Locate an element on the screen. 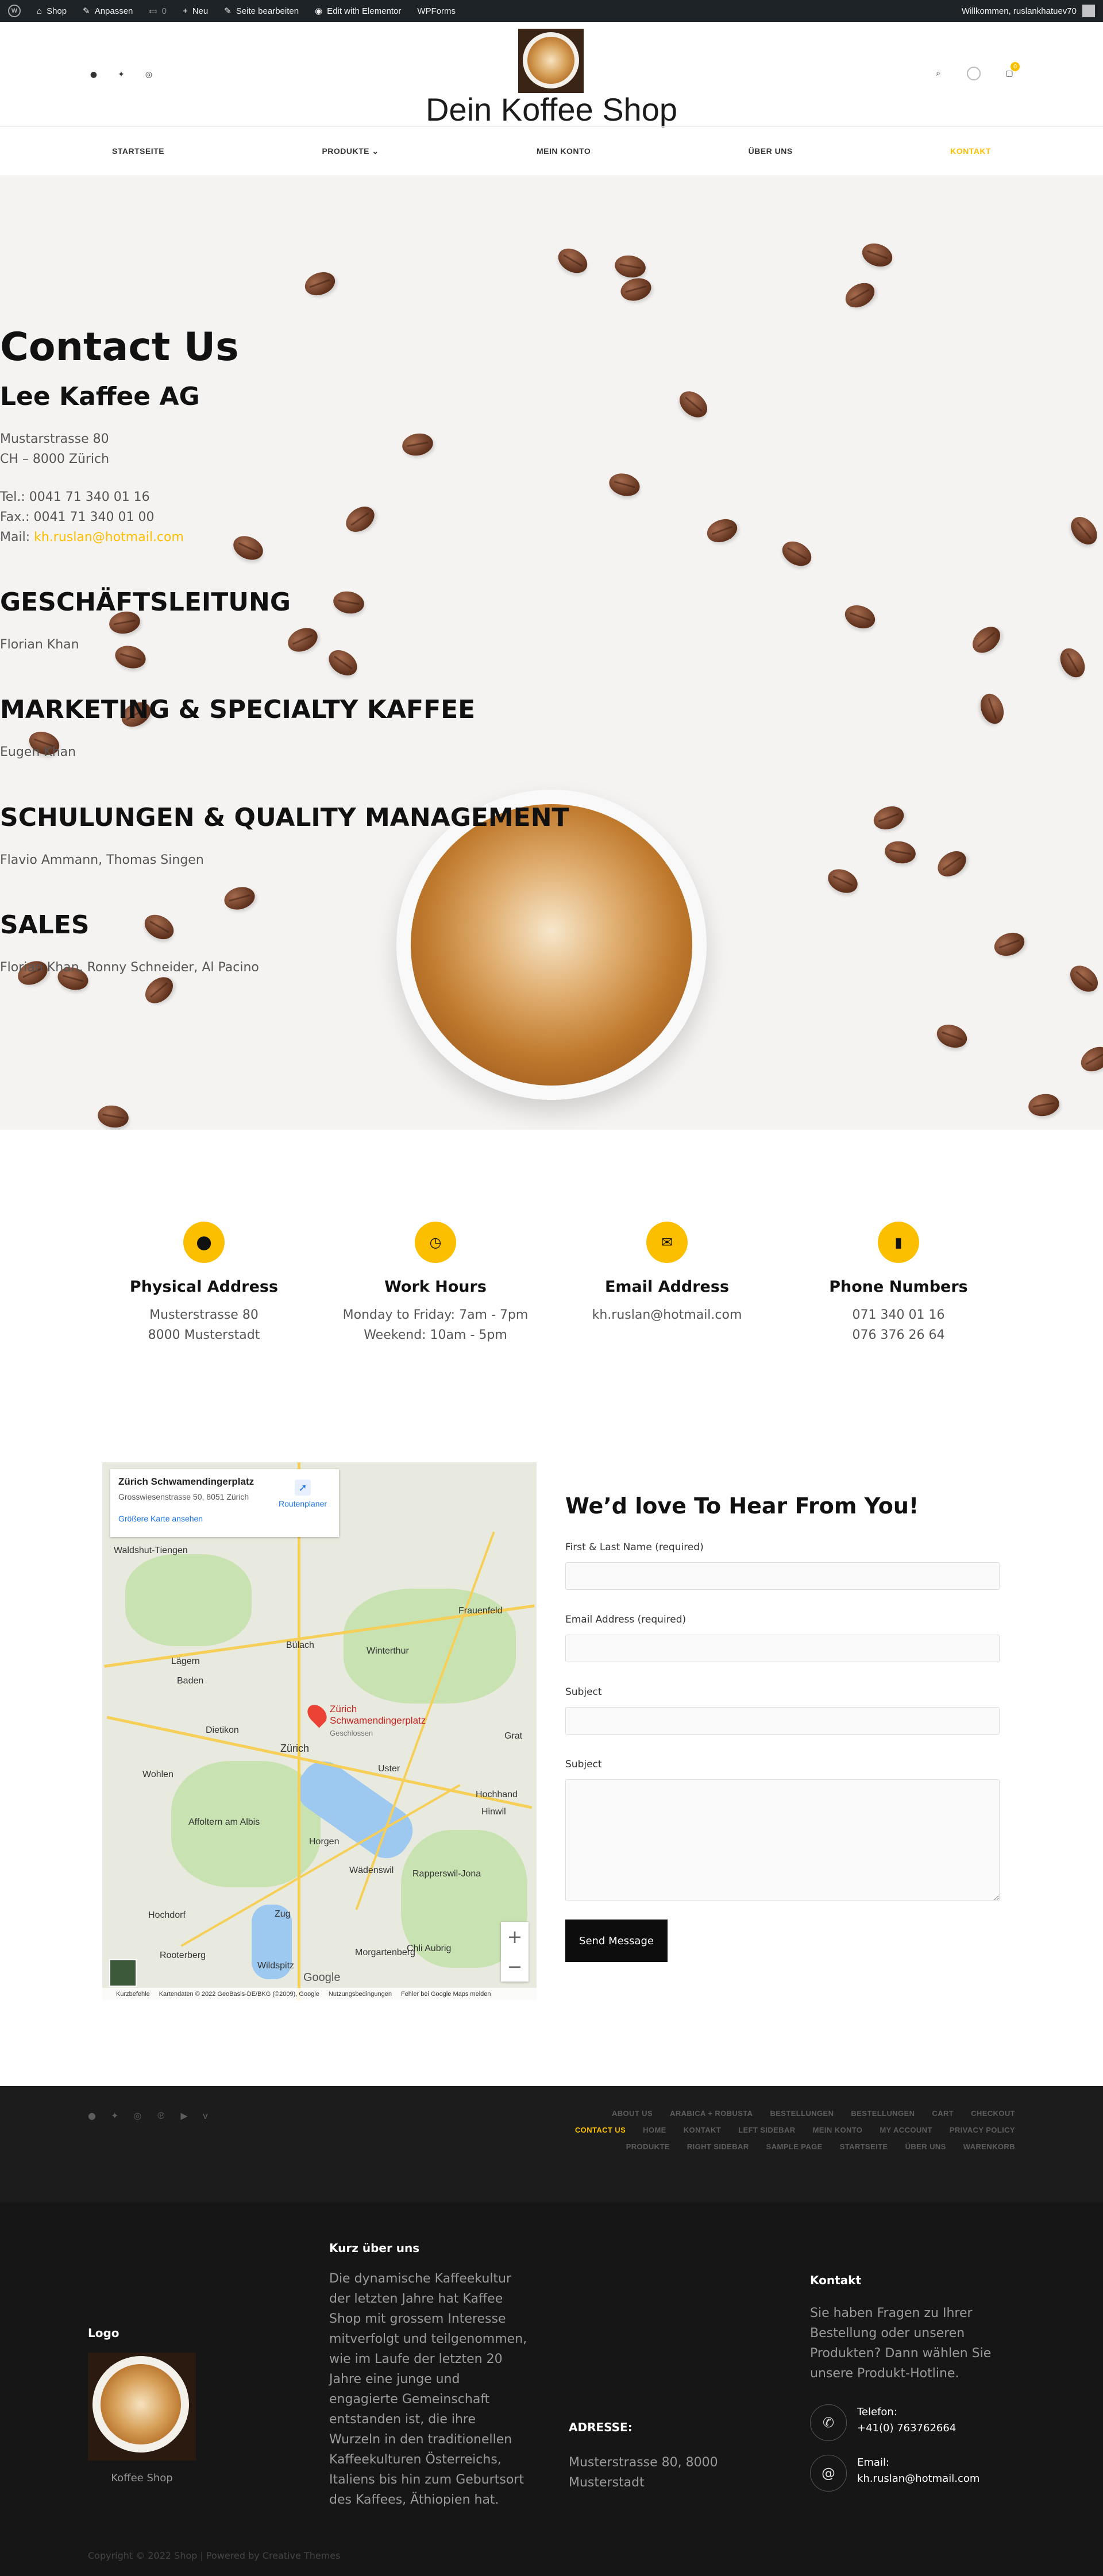  phone-icon: ✆ is located at coordinates (828, 2422).